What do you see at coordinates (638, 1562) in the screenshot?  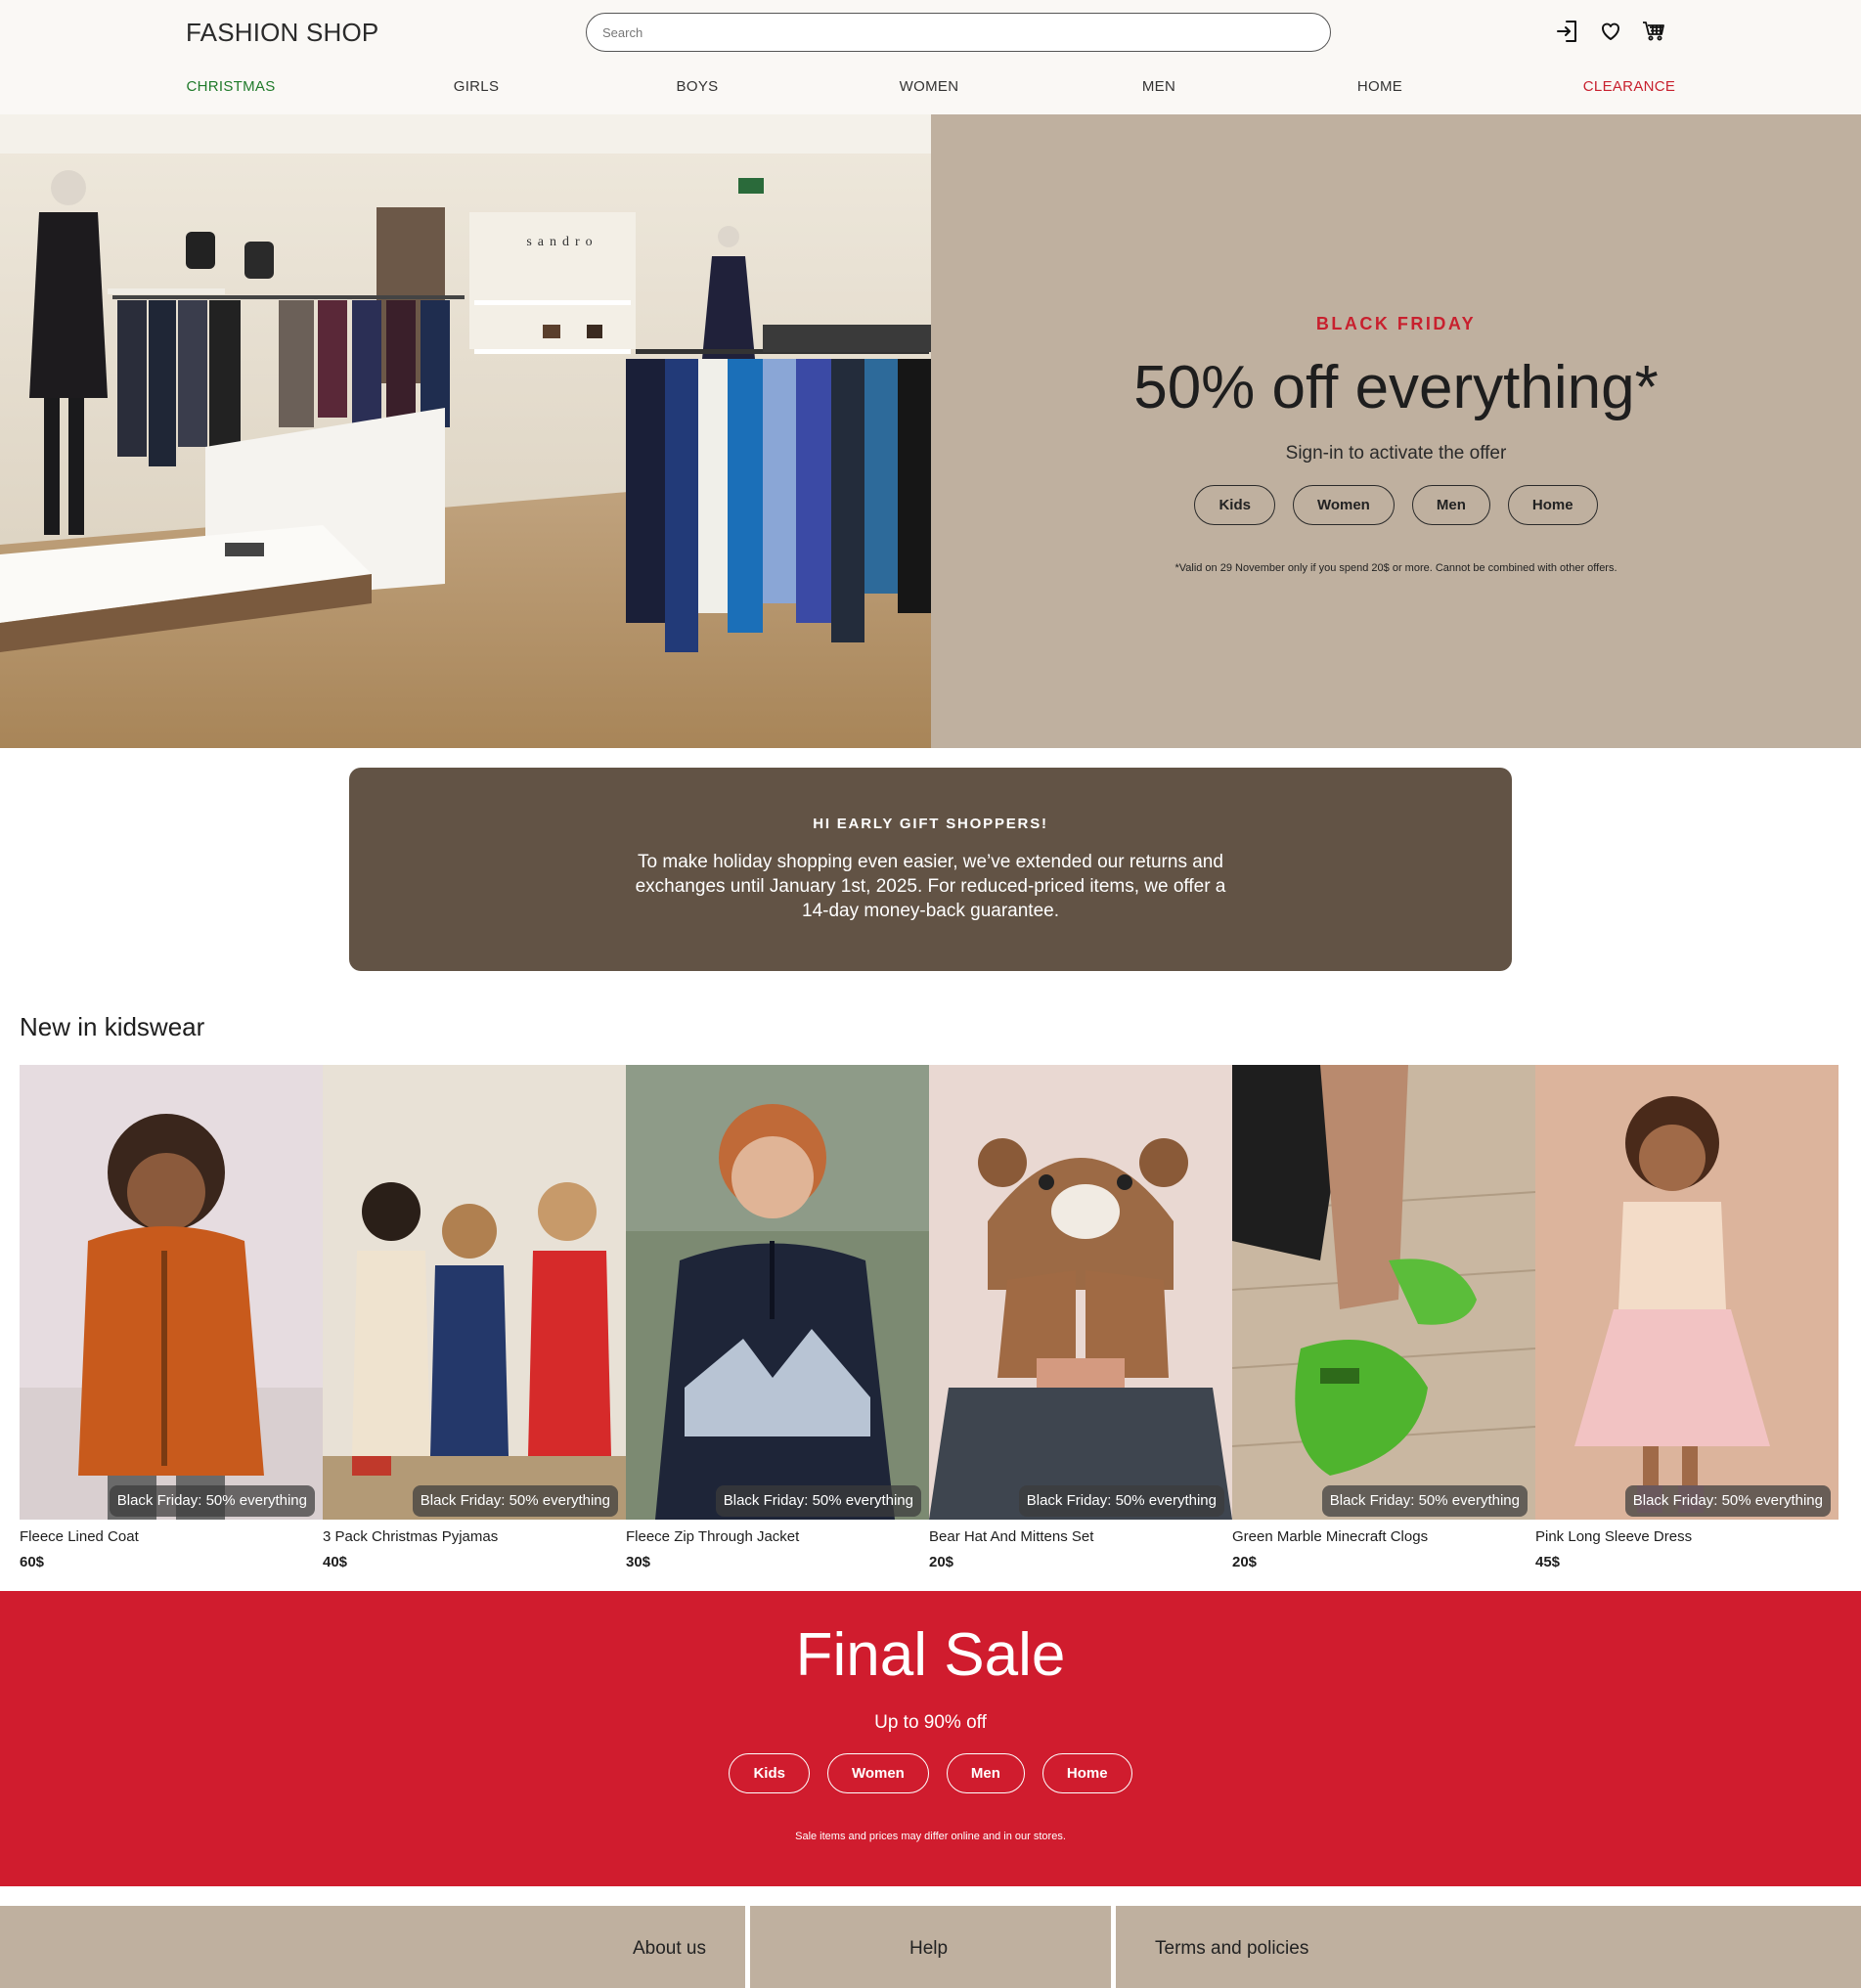 I see `product-price: 30$` at bounding box center [638, 1562].